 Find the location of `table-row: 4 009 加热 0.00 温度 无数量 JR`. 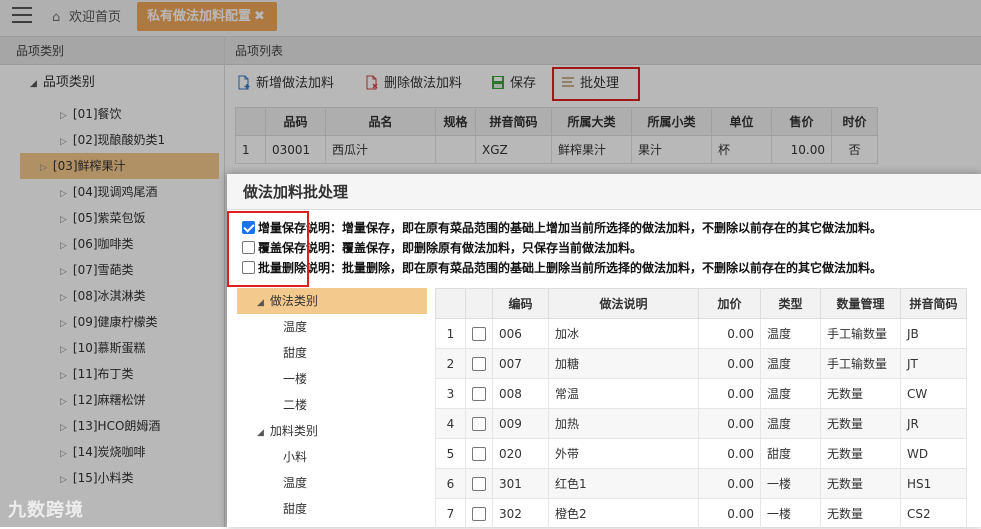

table-row: 4 009 加热 0.00 温度 无数量 JR is located at coordinates (701, 423).